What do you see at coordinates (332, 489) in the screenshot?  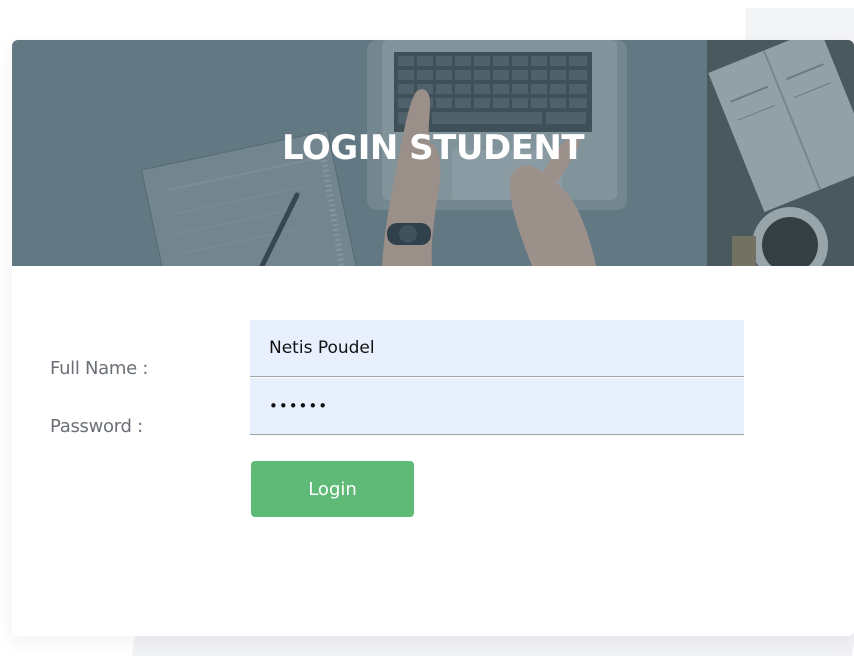 I see `login-button: Login` at bounding box center [332, 489].